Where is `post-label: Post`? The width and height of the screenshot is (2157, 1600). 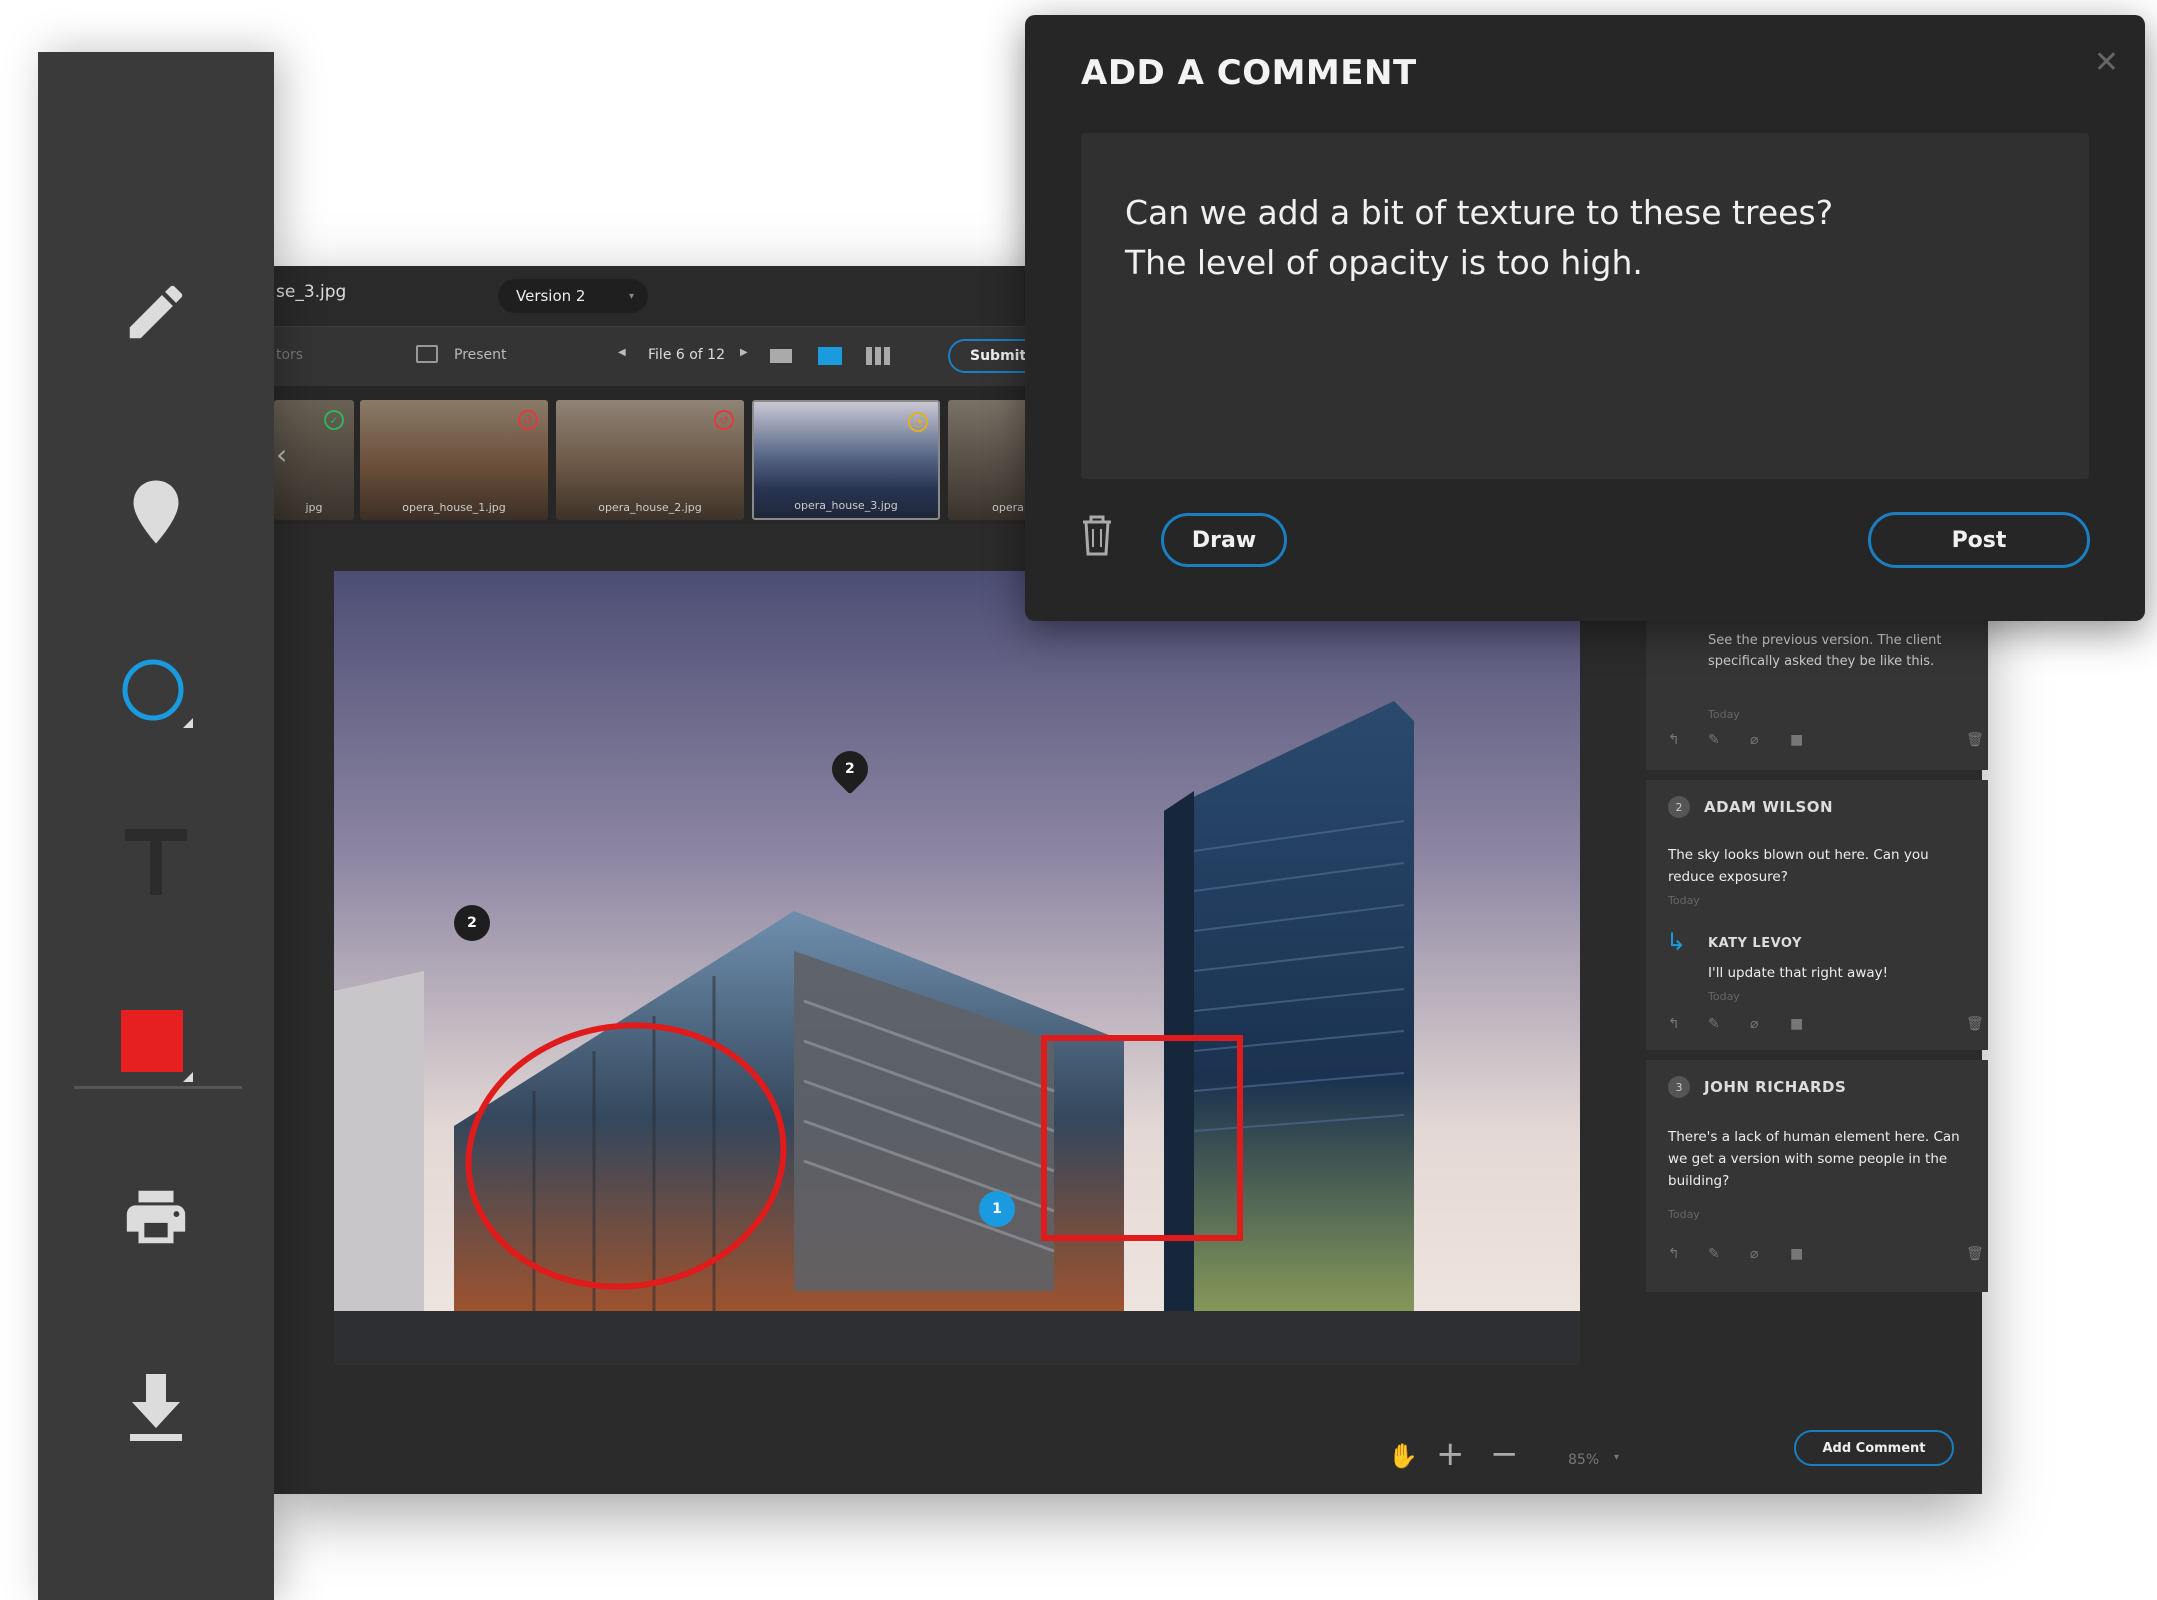
post-label: Post is located at coordinates (1979, 540).